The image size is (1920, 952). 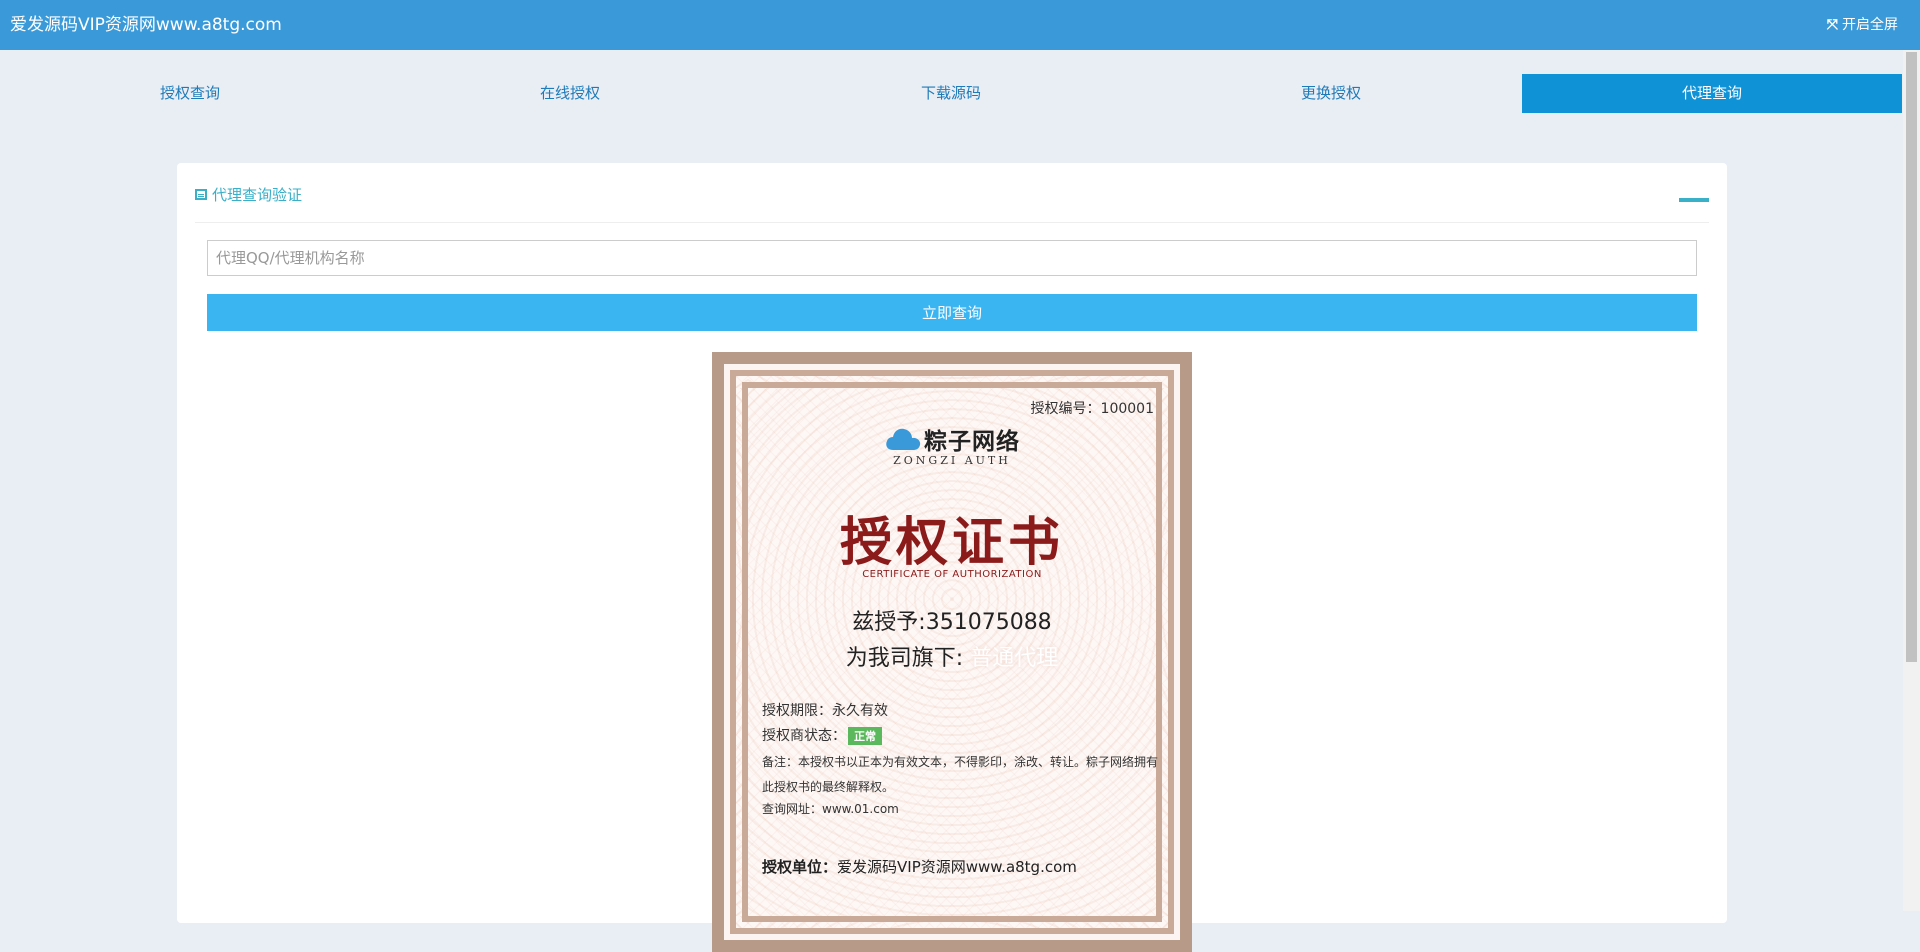 I want to click on cloud-icon, so click(x=903, y=439).